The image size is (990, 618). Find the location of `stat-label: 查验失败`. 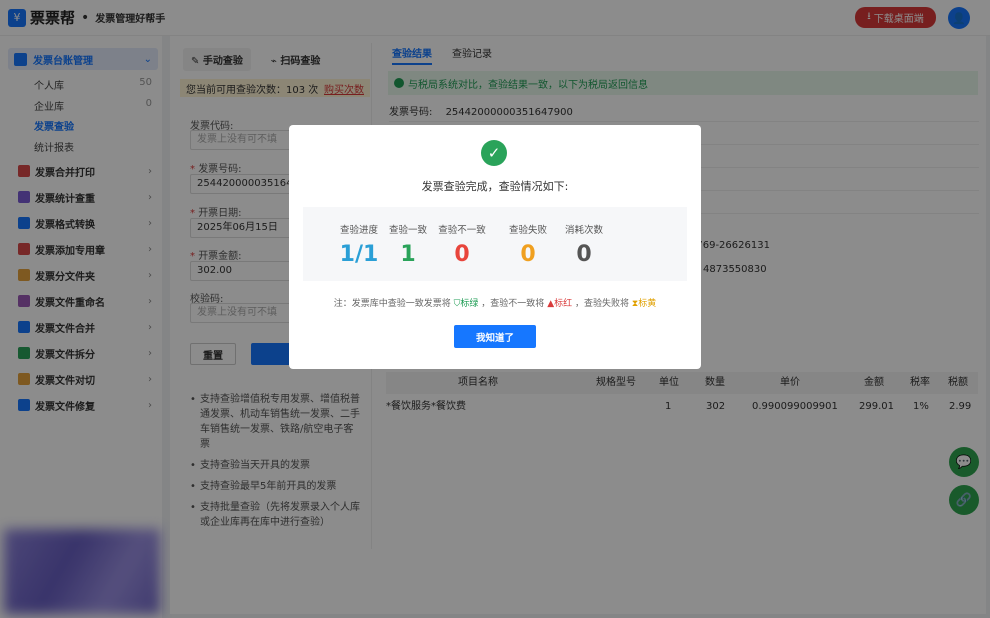

stat-label: 查验失败 is located at coordinates (527, 230).